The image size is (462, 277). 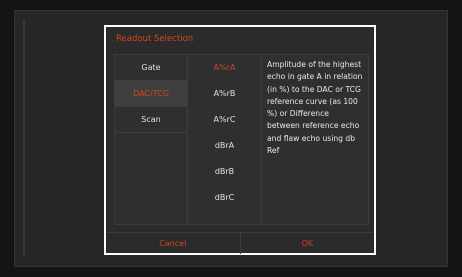 I want to click on category-scan: Scan, so click(x=151, y=120).